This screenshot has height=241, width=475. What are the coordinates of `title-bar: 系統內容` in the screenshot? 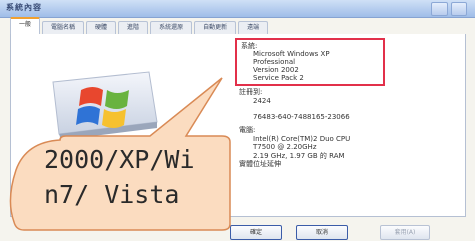 It's located at (237, 9).